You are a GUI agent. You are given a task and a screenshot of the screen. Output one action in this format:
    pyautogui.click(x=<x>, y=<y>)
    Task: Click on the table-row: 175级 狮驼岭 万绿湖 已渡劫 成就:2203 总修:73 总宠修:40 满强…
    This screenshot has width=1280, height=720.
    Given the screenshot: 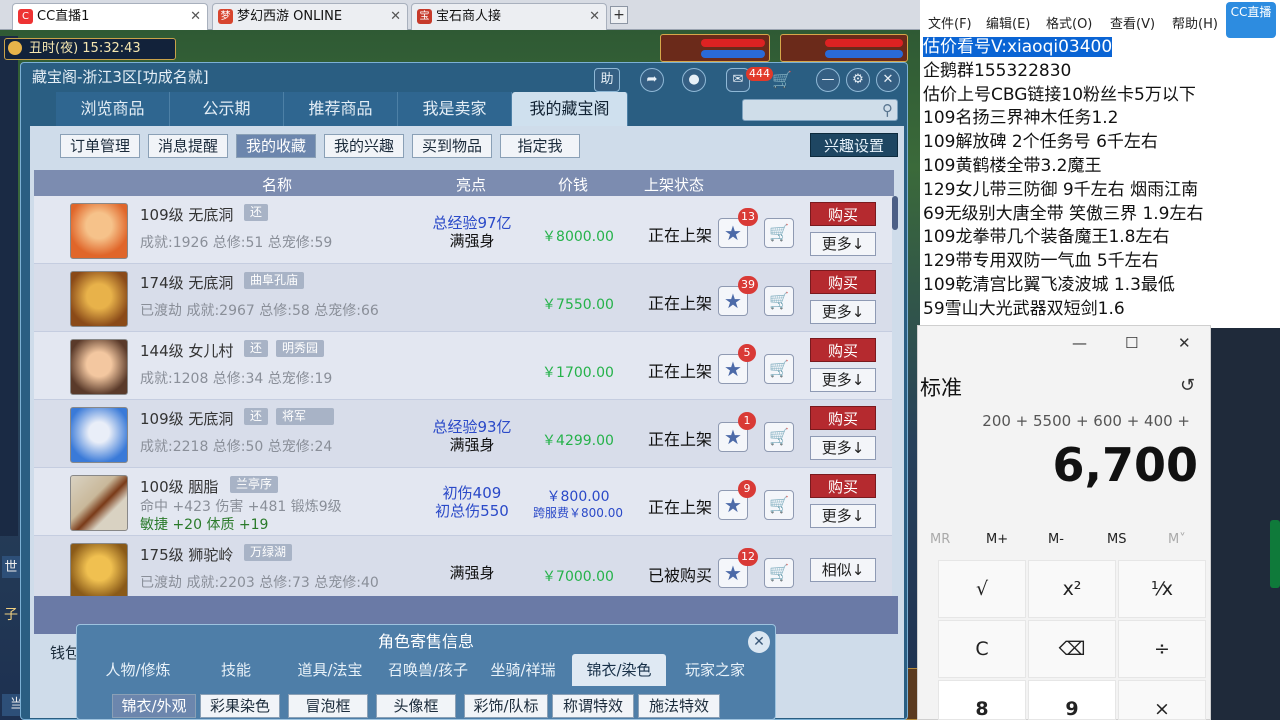 What is the action you would take?
    pyautogui.click(x=463, y=566)
    